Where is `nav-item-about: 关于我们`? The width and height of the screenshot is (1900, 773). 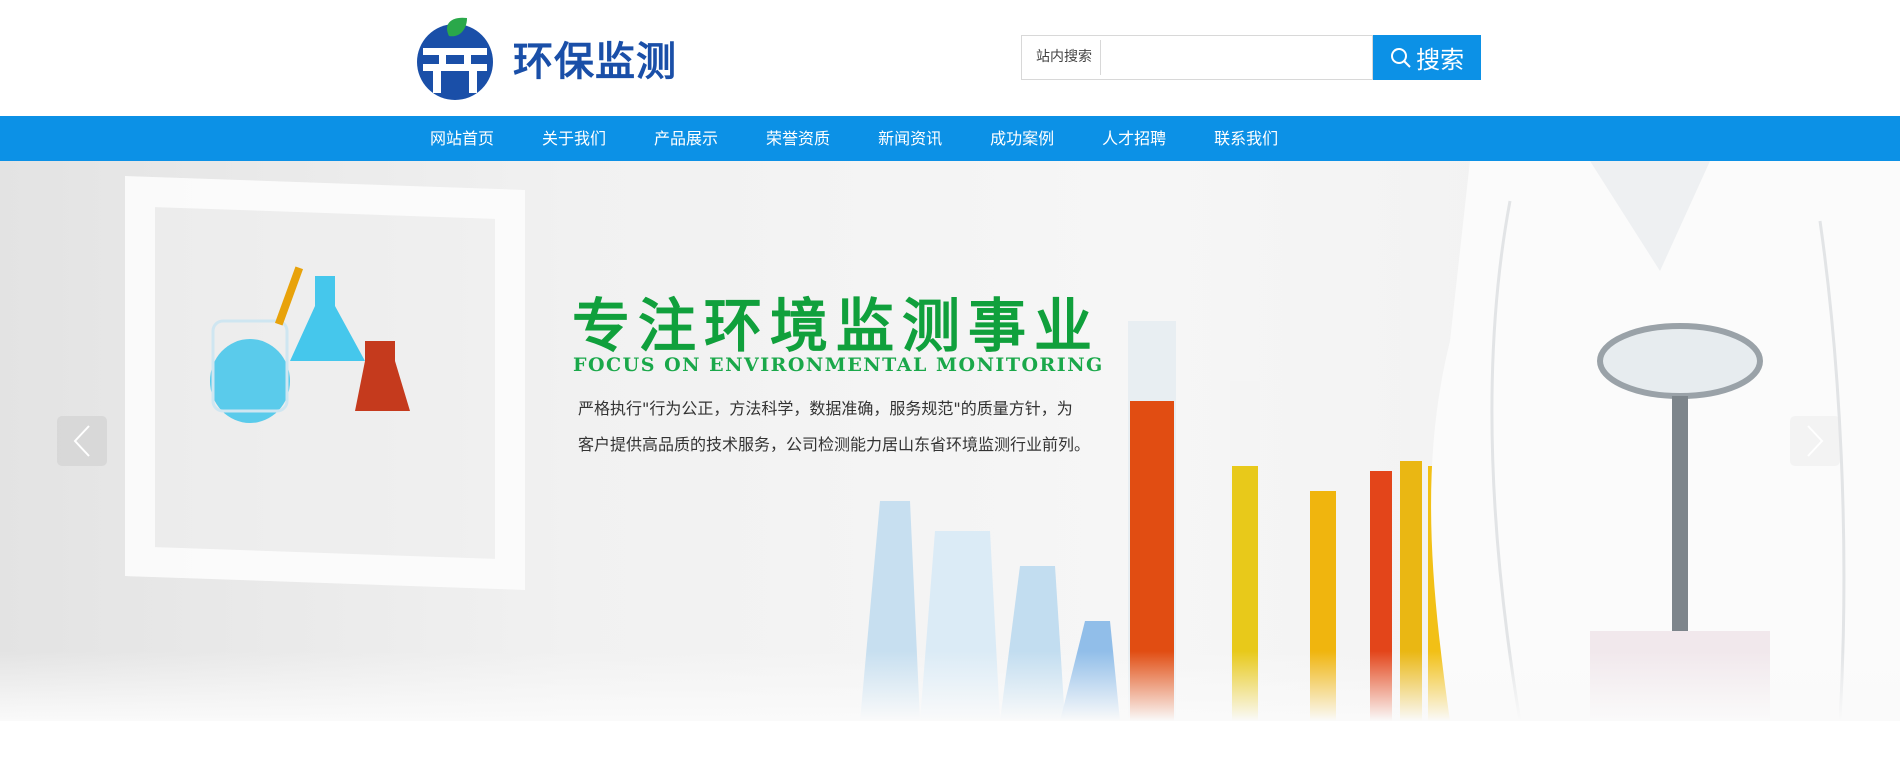 nav-item-about: 关于我们 is located at coordinates (574, 138).